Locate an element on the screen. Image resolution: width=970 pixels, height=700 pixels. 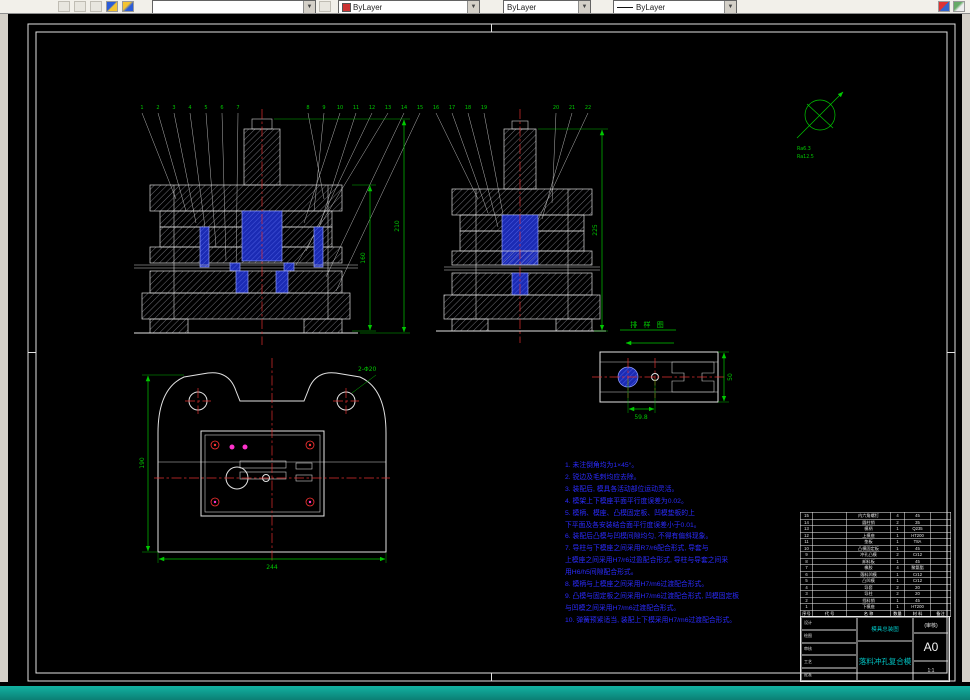
note-line: 5. 模柄、模座、凸模固定板、凹模垫板的上 is located at coordinates (630, 513).